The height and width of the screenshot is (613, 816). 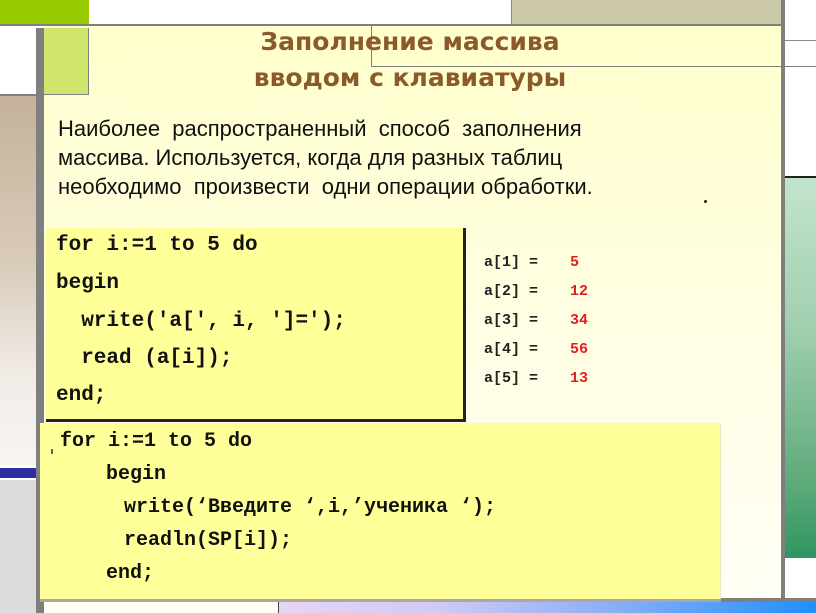 I want to click on slide-title-line-1: Заполнение массива, so click(x=410, y=41).